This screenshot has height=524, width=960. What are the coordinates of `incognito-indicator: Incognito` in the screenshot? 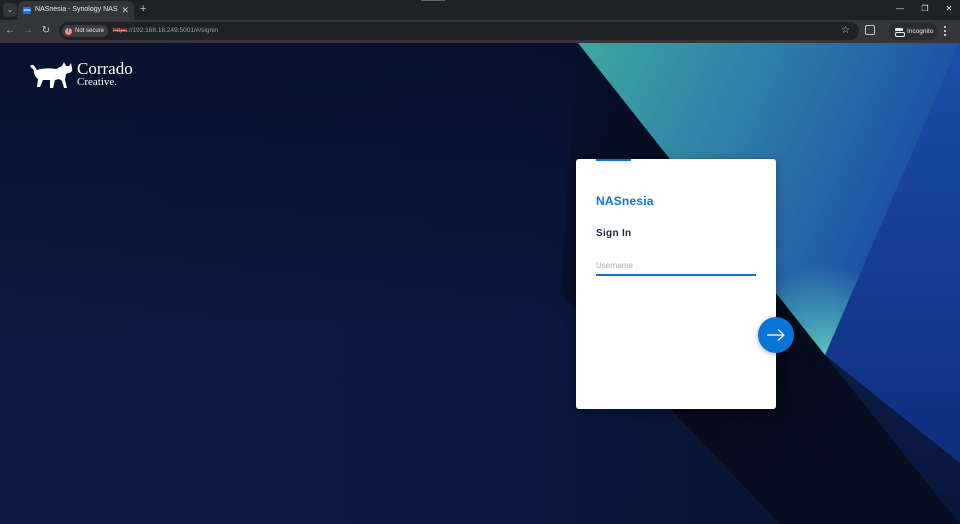 It's located at (913, 31).